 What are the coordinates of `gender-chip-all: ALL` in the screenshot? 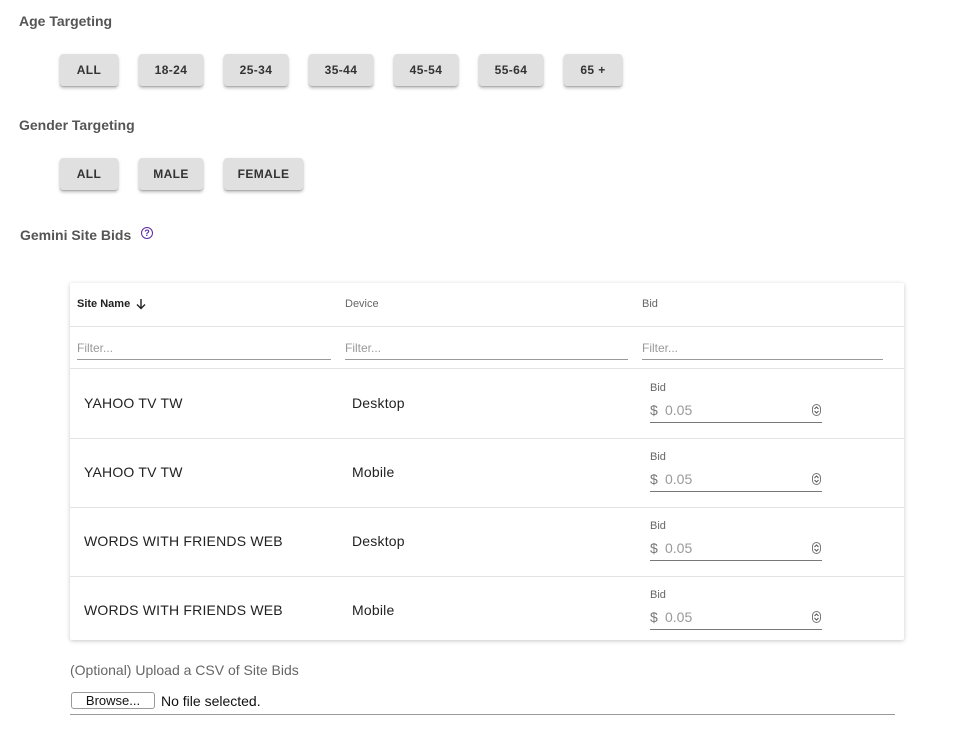 It's located at (89, 174).